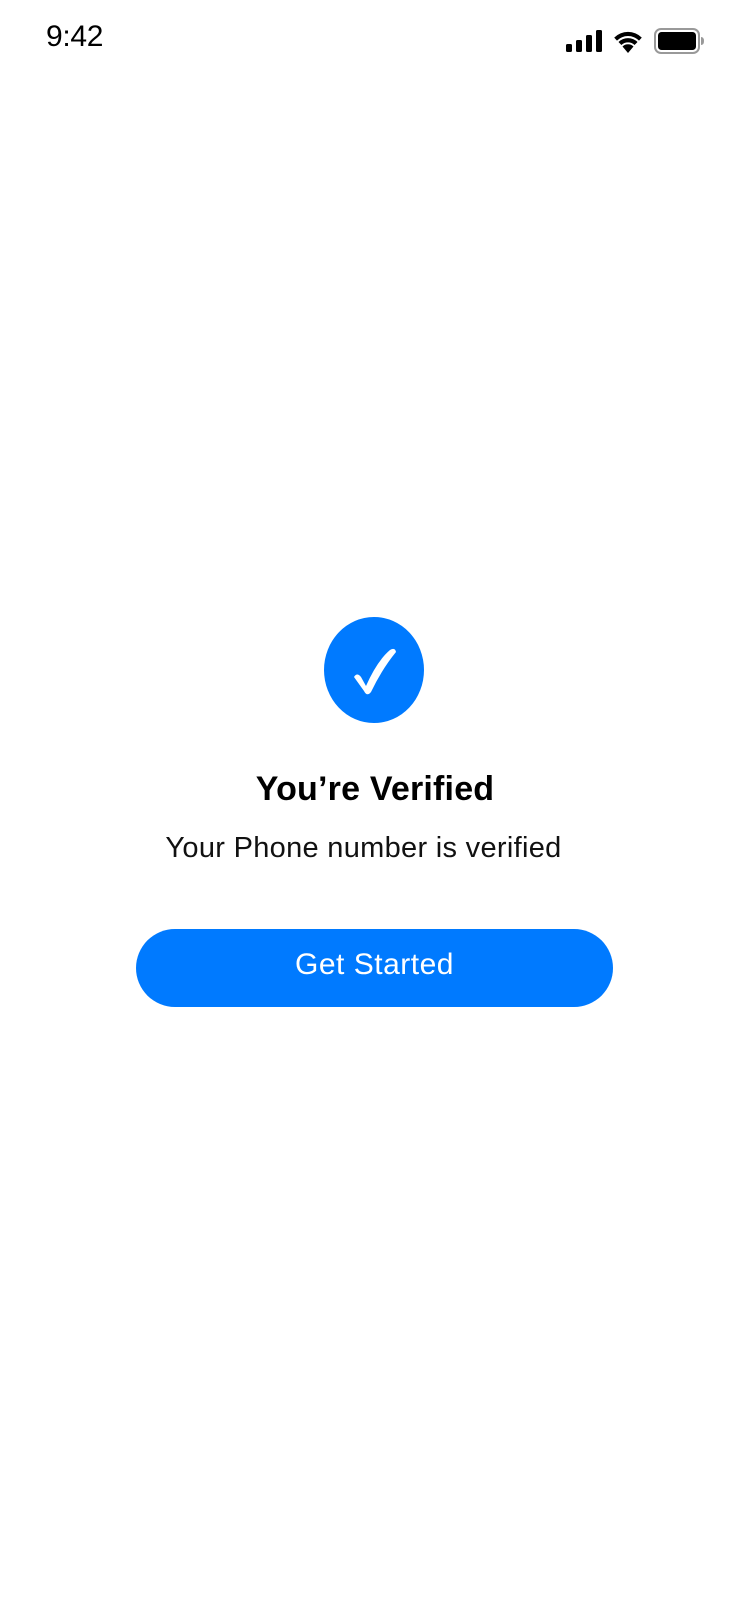  What do you see at coordinates (375, 44) in the screenshot?
I see `status-bar: 9:42` at bounding box center [375, 44].